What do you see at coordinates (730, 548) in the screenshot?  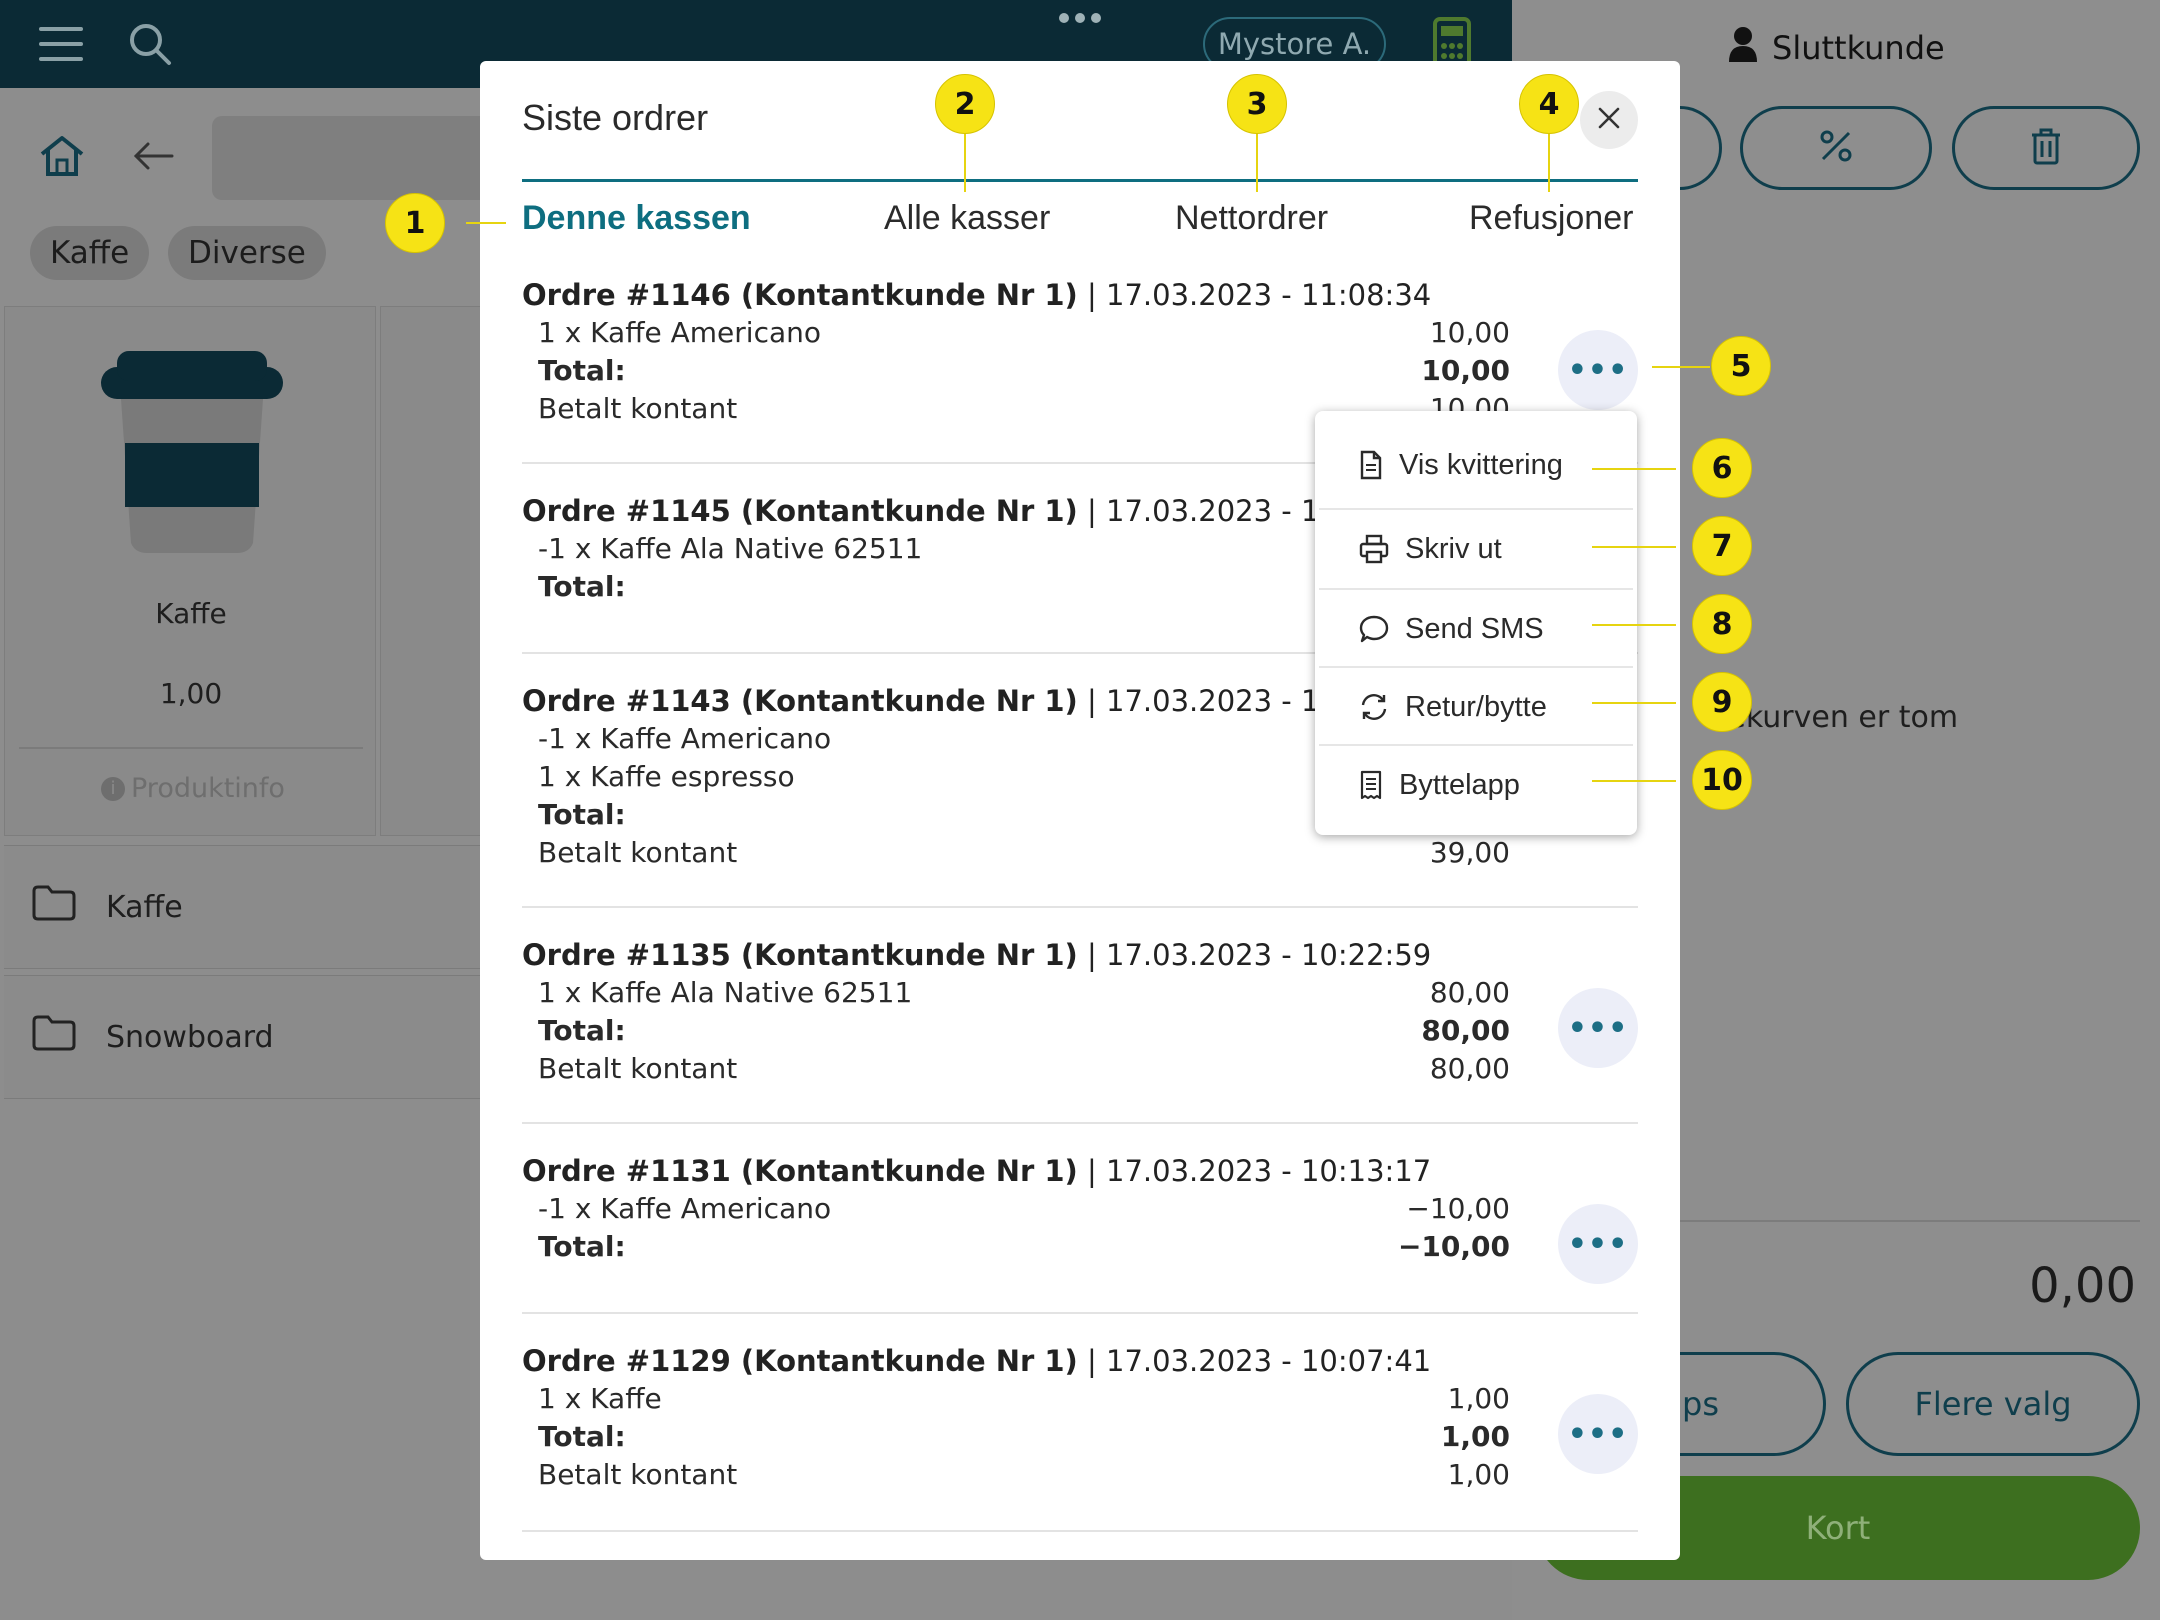 I see `order-line: -1 x Kaffe Ala Native 62511` at bounding box center [730, 548].